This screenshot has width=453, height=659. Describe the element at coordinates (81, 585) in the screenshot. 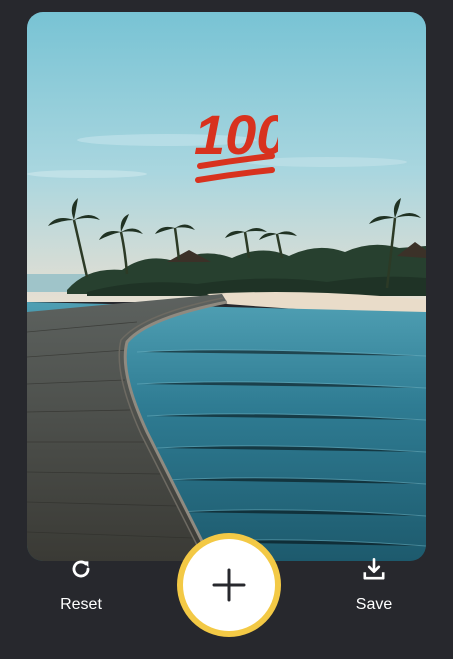

I see `reset-button: Reset` at that location.